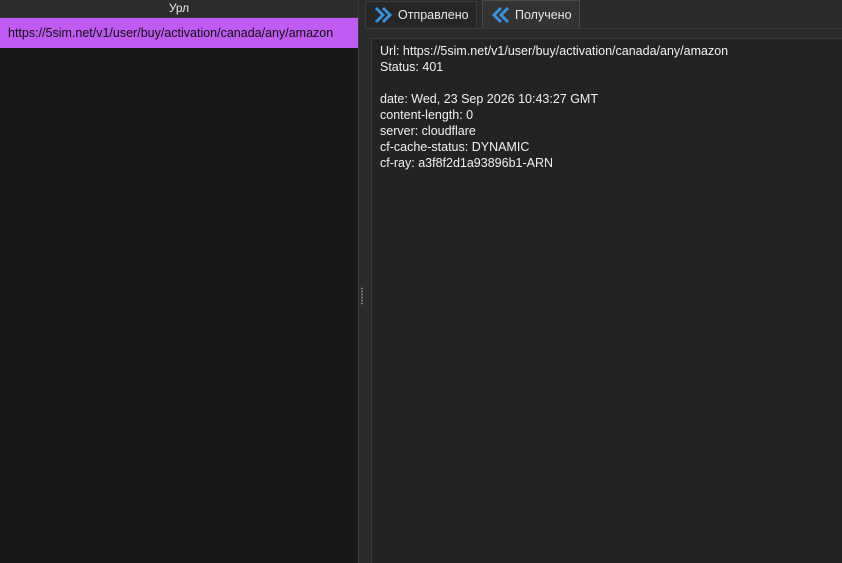 This screenshot has width=842, height=563. What do you see at coordinates (427, 115) in the screenshot?
I see `response-header-line: content-length: 0` at bounding box center [427, 115].